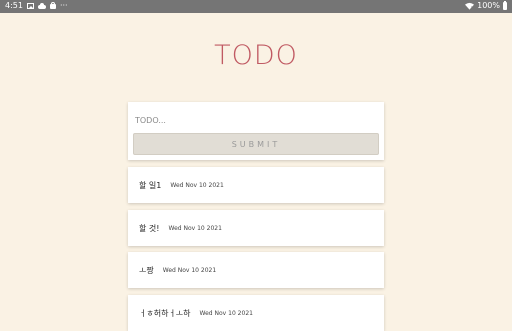 The height and width of the screenshot is (331, 512). I want to click on todo-item-row: ㅓㅎ허하ㅓㅗ하 Wed Nov 10 2021, so click(196, 313).